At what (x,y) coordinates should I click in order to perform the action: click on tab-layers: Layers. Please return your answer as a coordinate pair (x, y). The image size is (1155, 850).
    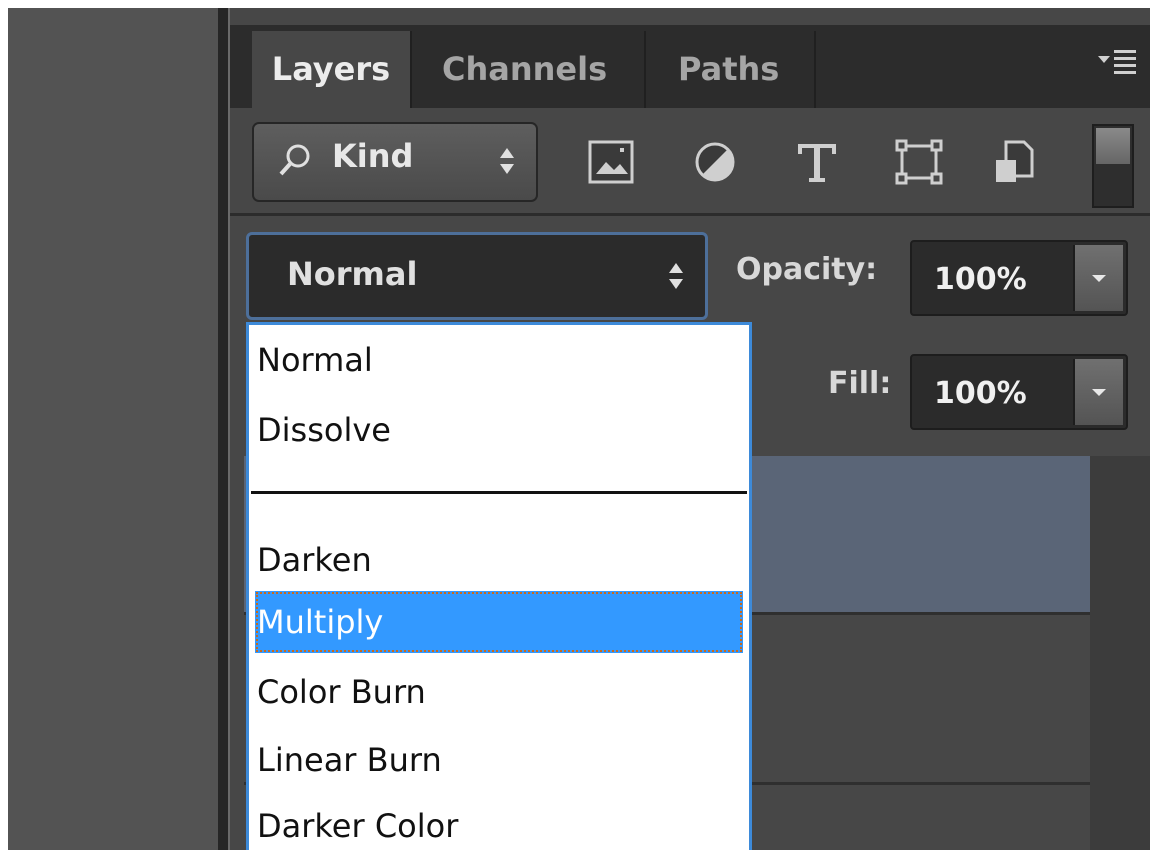
    Looking at the image, I should click on (331, 69).